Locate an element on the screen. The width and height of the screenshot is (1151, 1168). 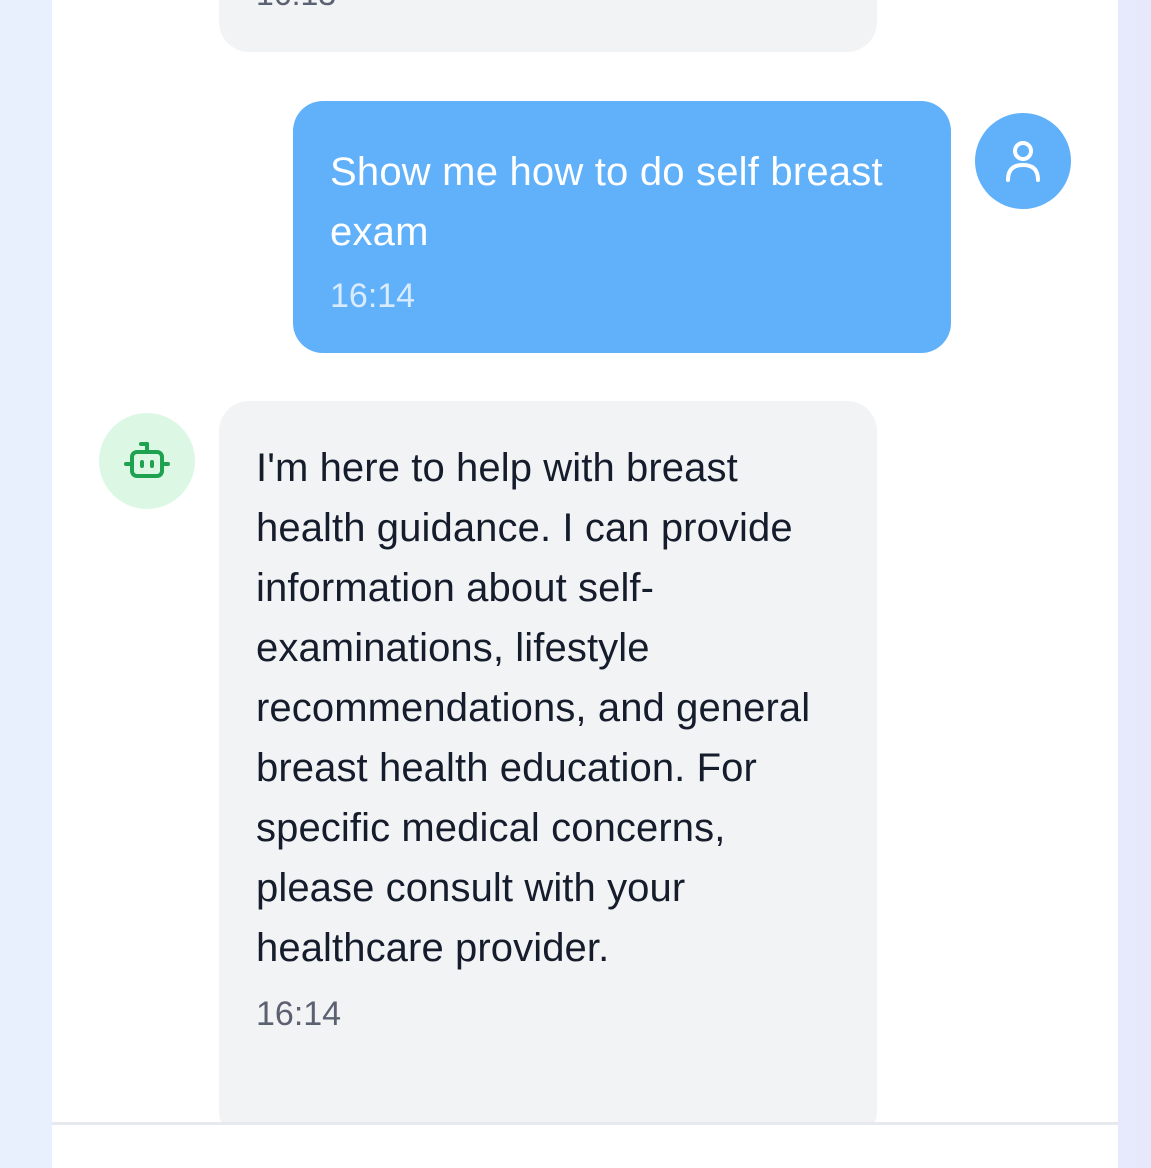
user-icon is located at coordinates (1023, 161).